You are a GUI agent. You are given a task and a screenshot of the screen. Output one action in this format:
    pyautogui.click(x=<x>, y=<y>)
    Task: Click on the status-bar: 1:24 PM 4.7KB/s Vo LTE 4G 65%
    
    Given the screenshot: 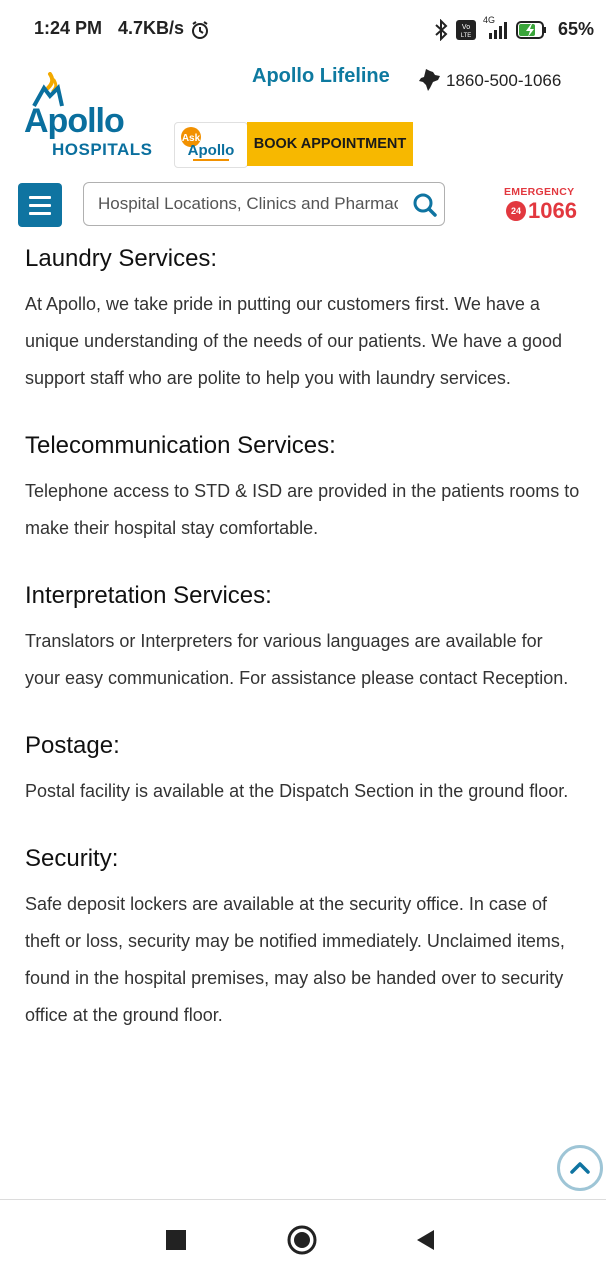 What is the action you would take?
    pyautogui.click(x=303, y=30)
    